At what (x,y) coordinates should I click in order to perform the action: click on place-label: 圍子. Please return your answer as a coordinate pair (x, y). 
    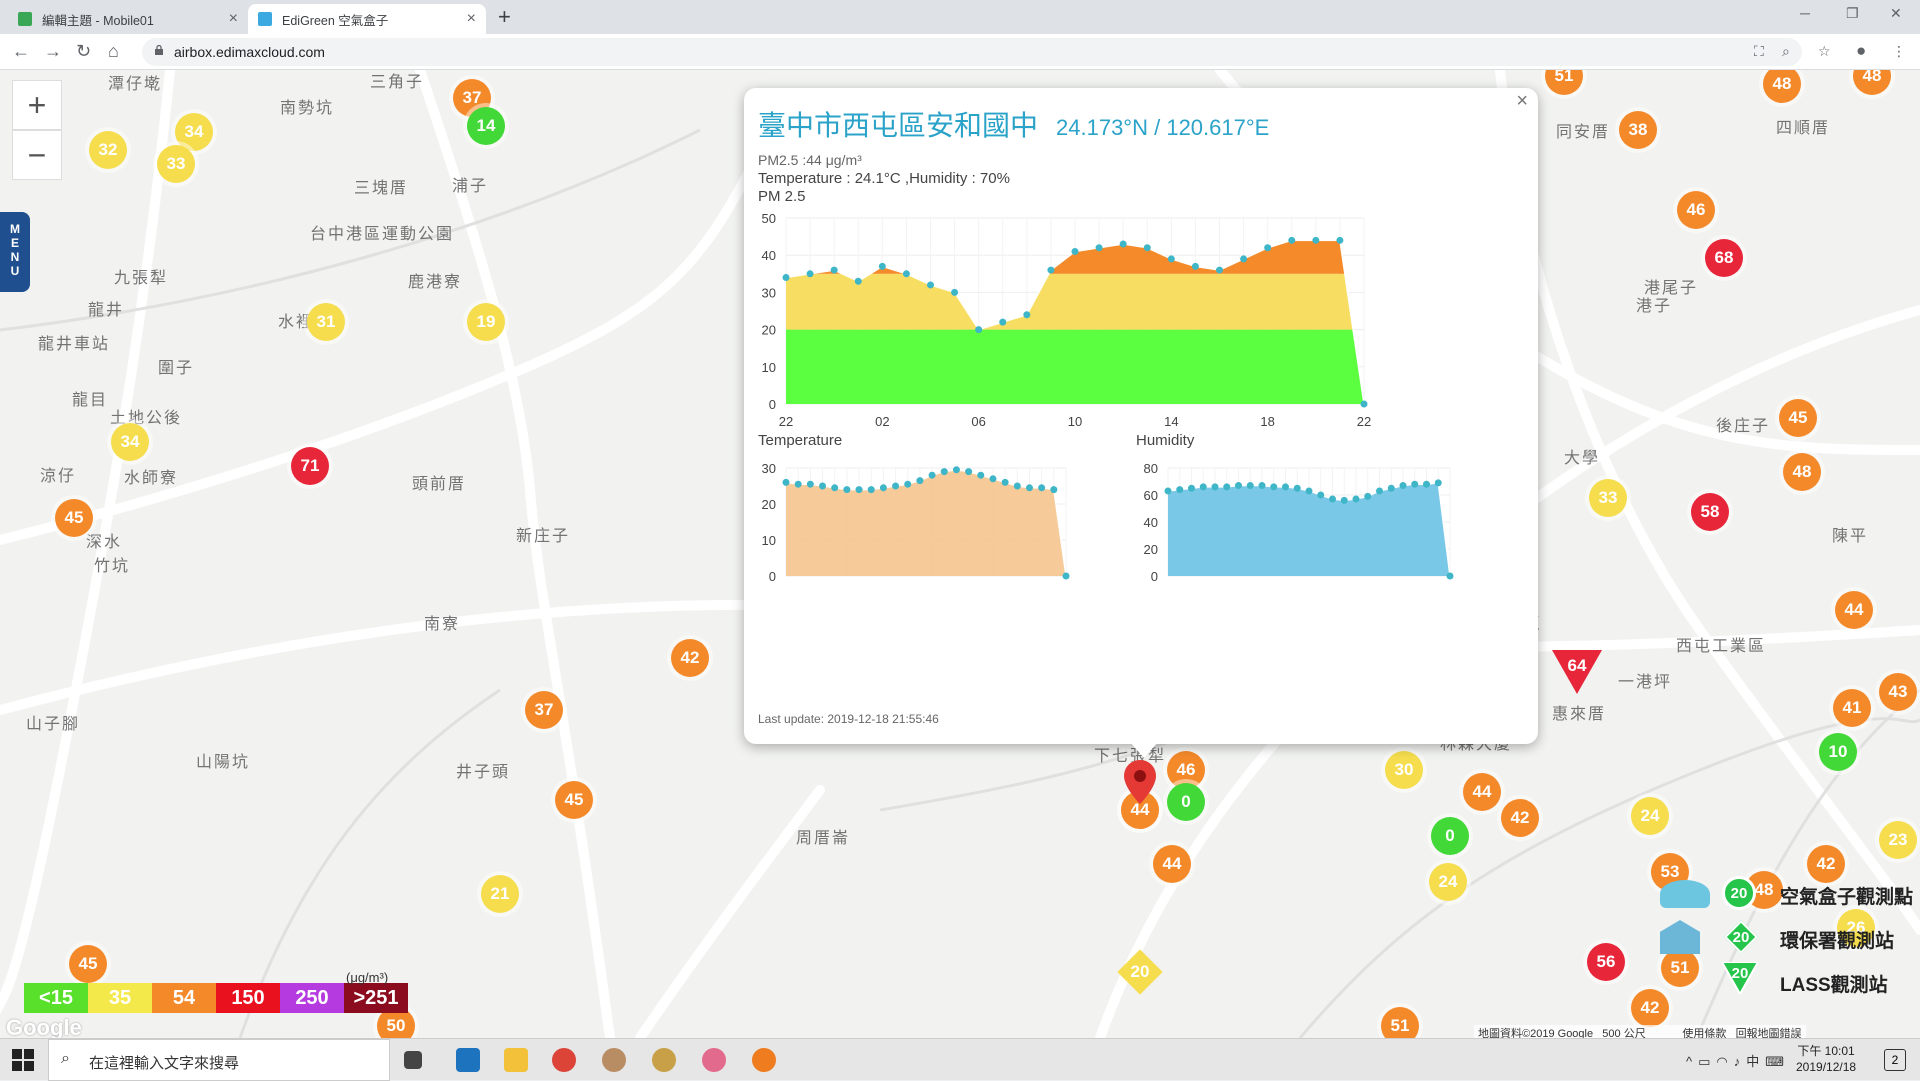
    Looking at the image, I should click on (176, 368).